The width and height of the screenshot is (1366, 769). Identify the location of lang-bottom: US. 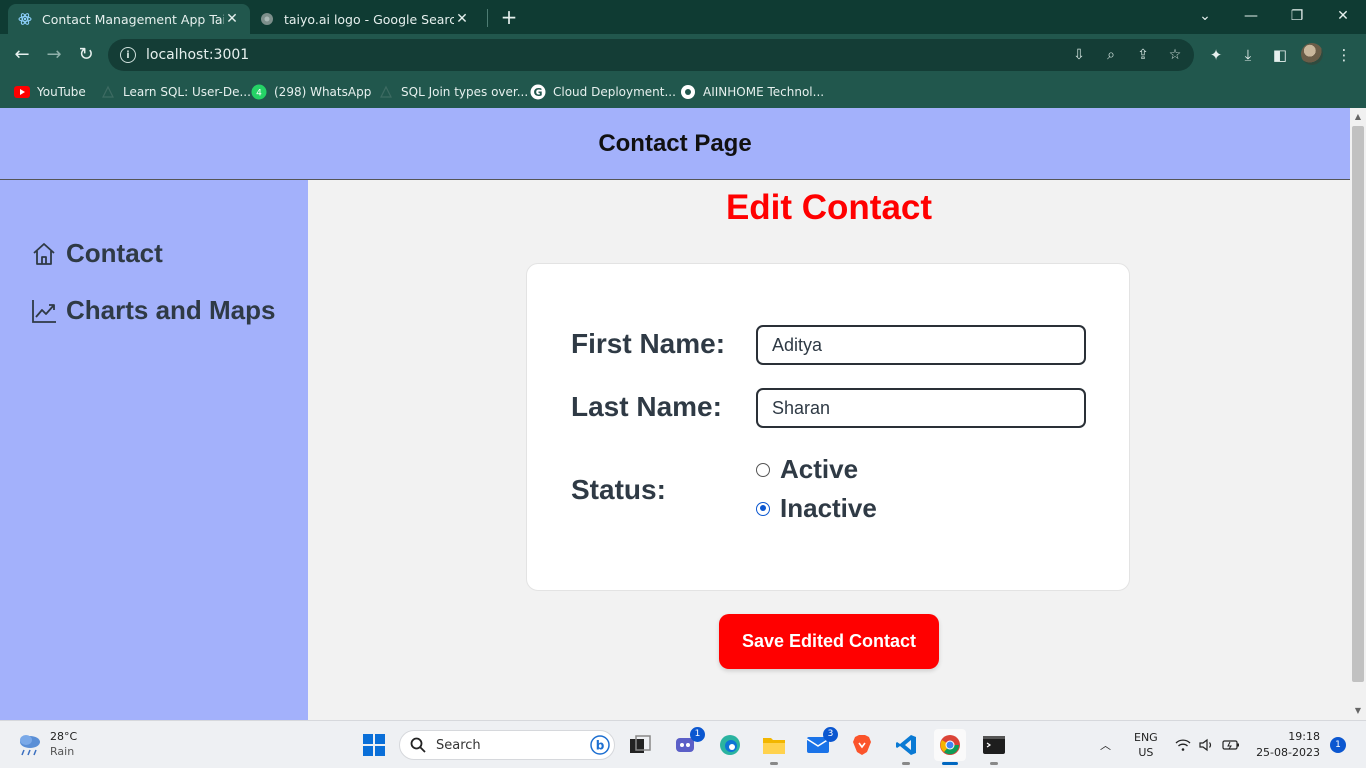
(1146, 752).